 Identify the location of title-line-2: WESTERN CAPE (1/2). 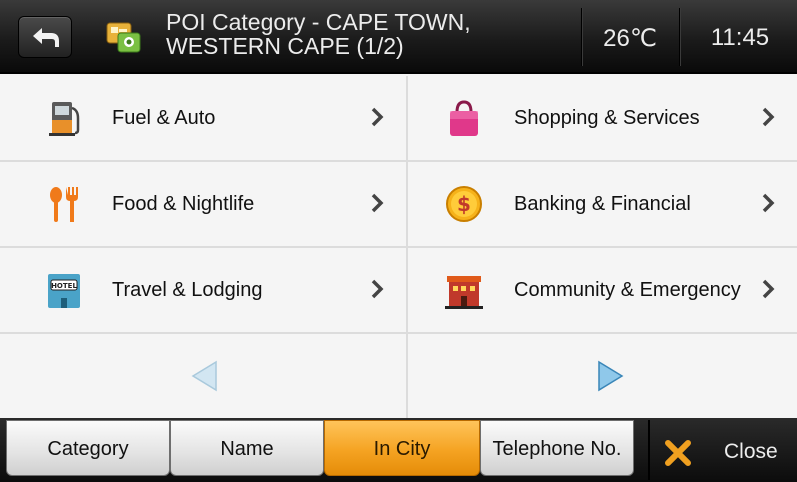
(285, 46).